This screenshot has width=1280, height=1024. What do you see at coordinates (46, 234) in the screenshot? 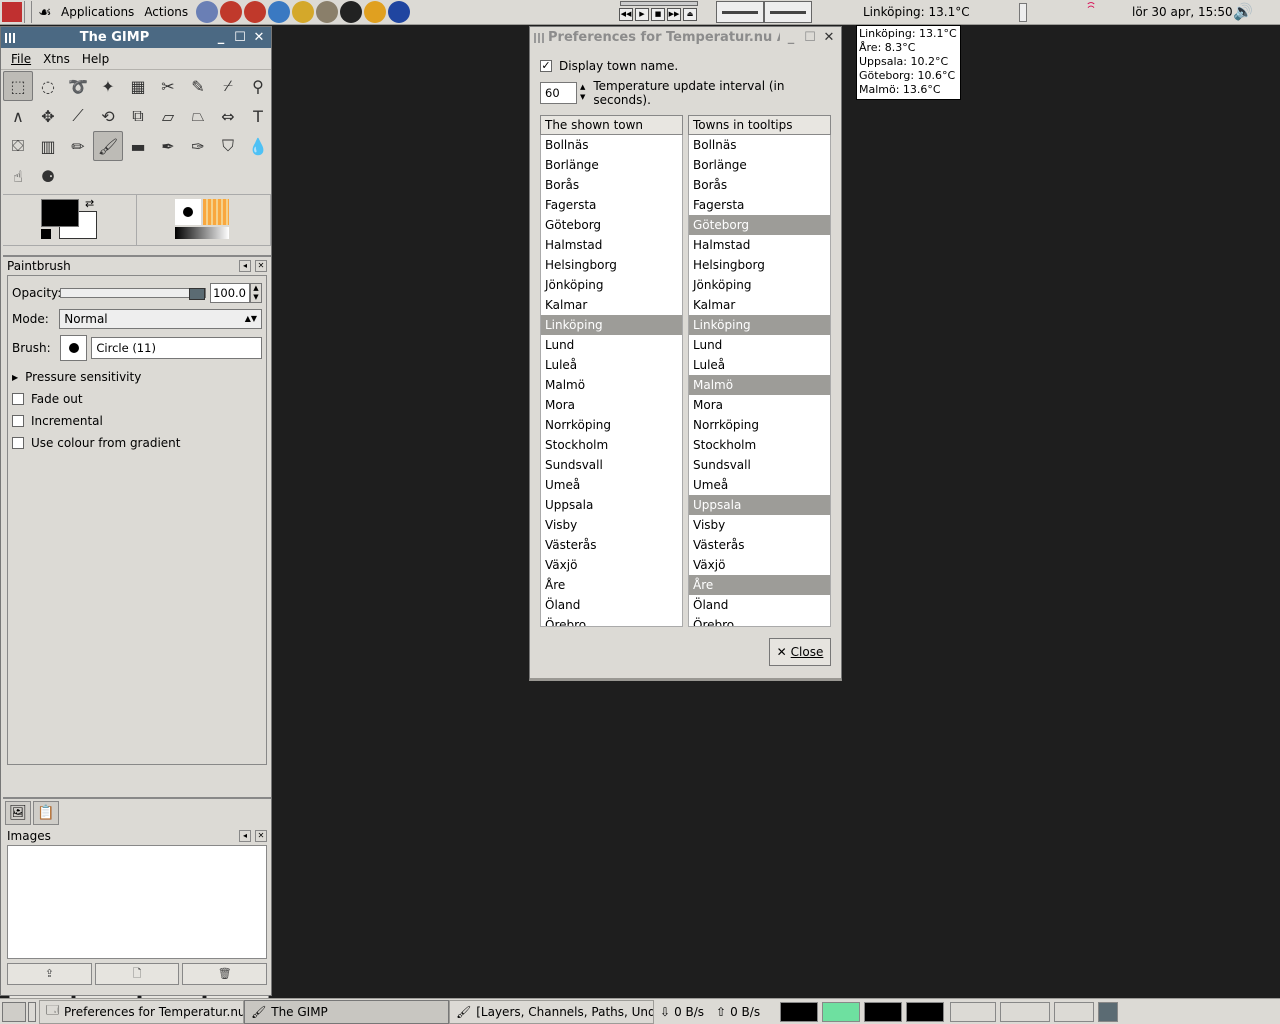
I see `default-colors-icon` at bounding box center [46, 234].